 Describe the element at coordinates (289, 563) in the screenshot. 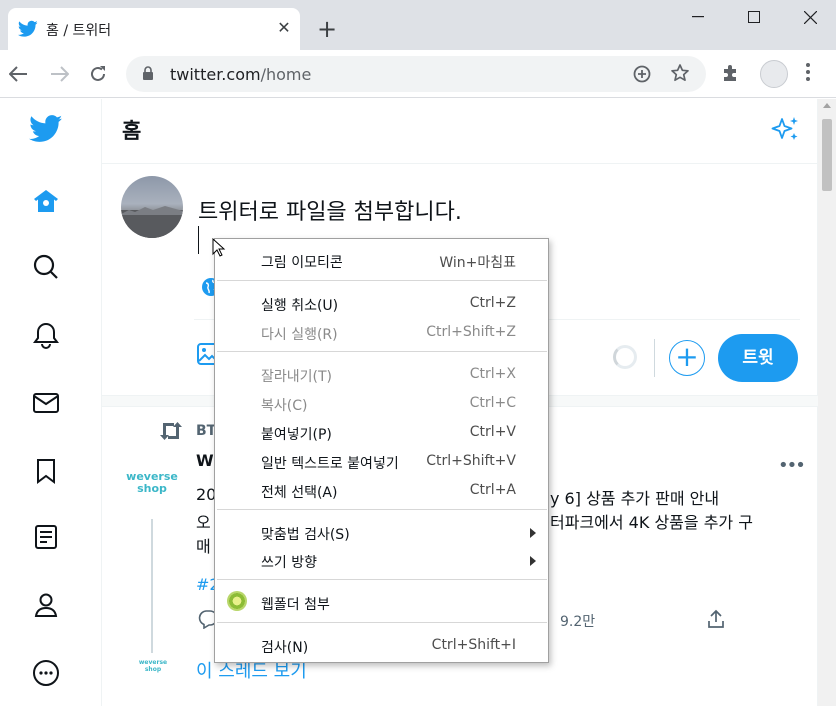

I see `menu-item-label: 쓰기 방향` at that location.